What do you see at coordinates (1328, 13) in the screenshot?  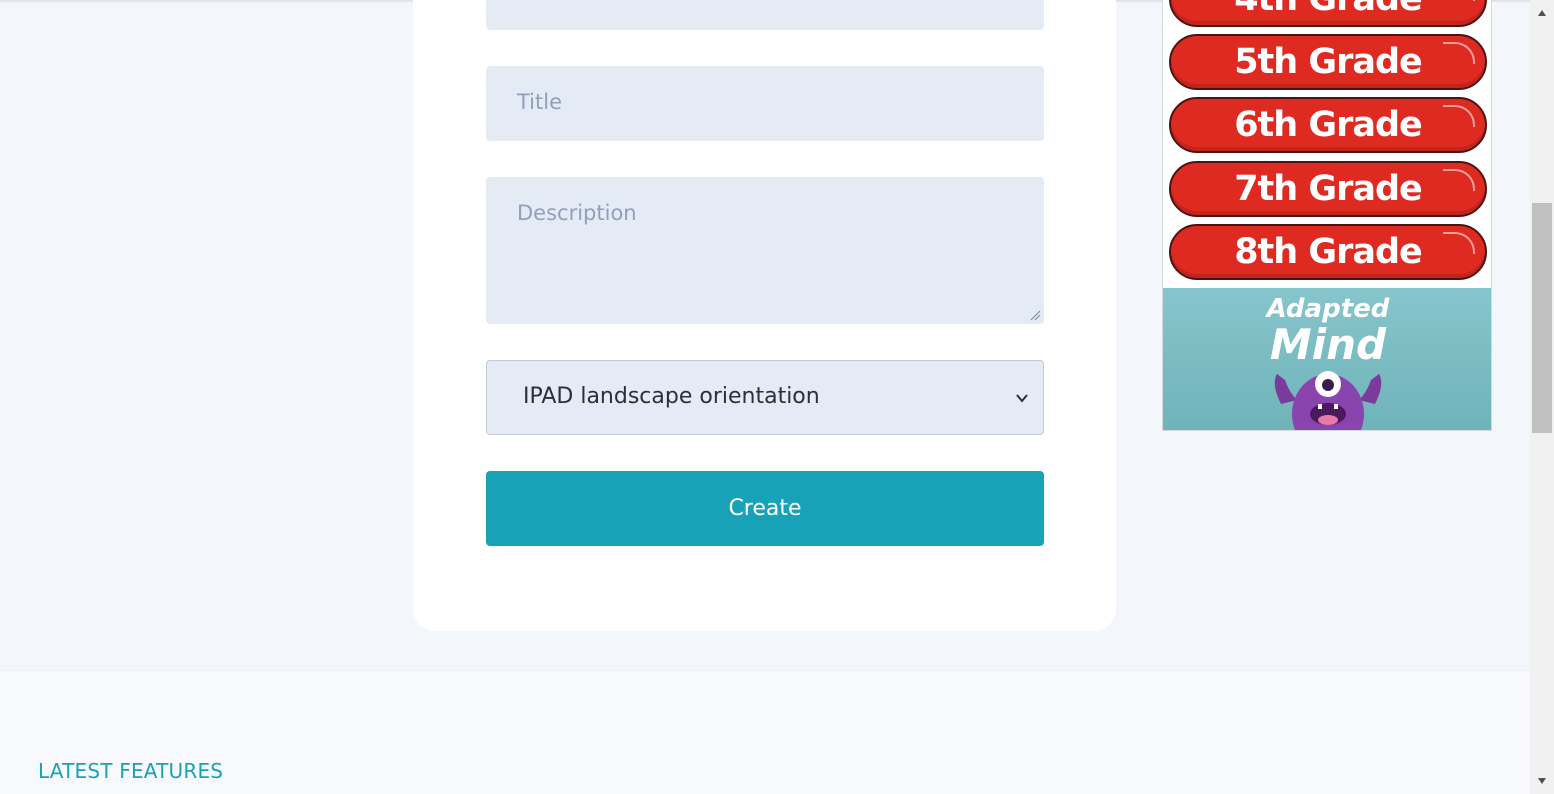 I see `grade-button-4th: 4th Grade` at bounding box center [1328, 13].